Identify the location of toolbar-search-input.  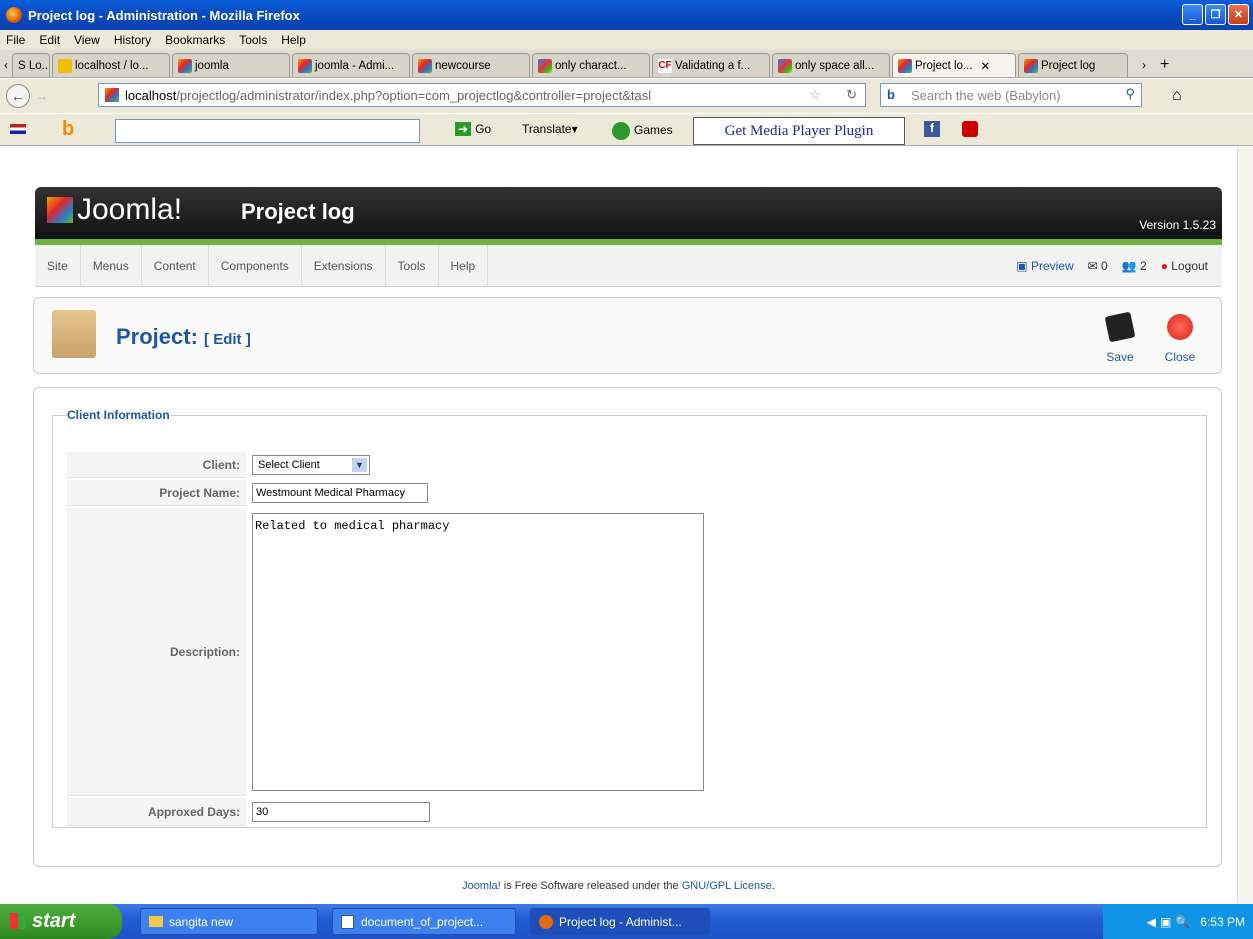
(267, 131).